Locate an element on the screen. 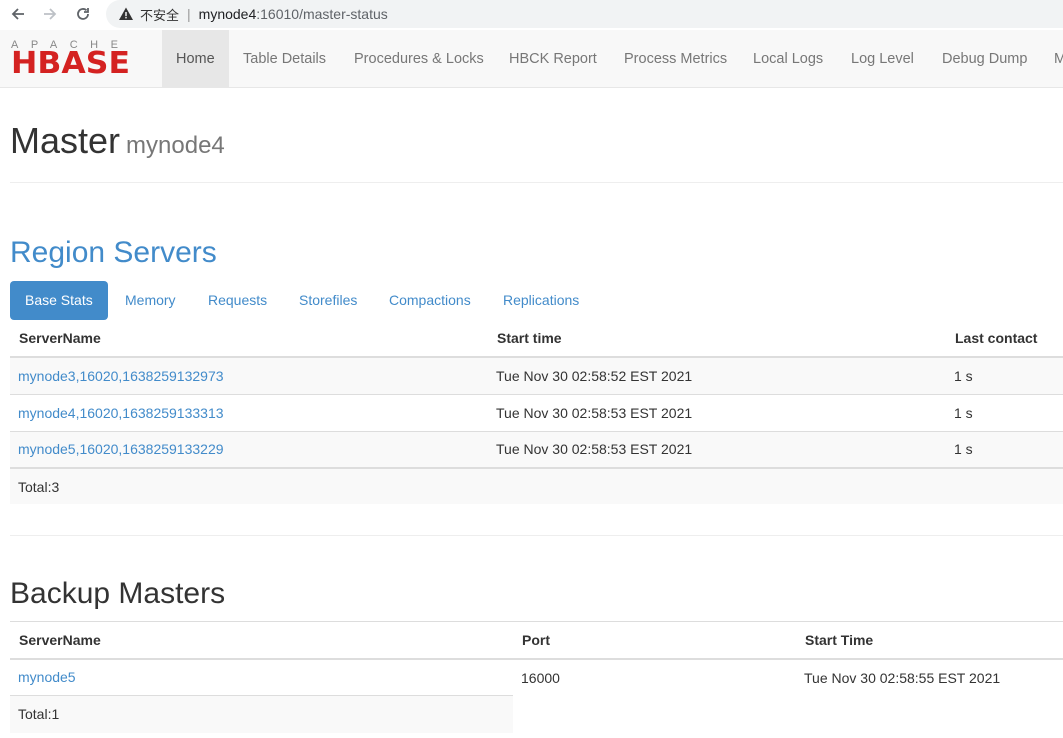  port-cell: 16000 is located at coordinates (540, 677).